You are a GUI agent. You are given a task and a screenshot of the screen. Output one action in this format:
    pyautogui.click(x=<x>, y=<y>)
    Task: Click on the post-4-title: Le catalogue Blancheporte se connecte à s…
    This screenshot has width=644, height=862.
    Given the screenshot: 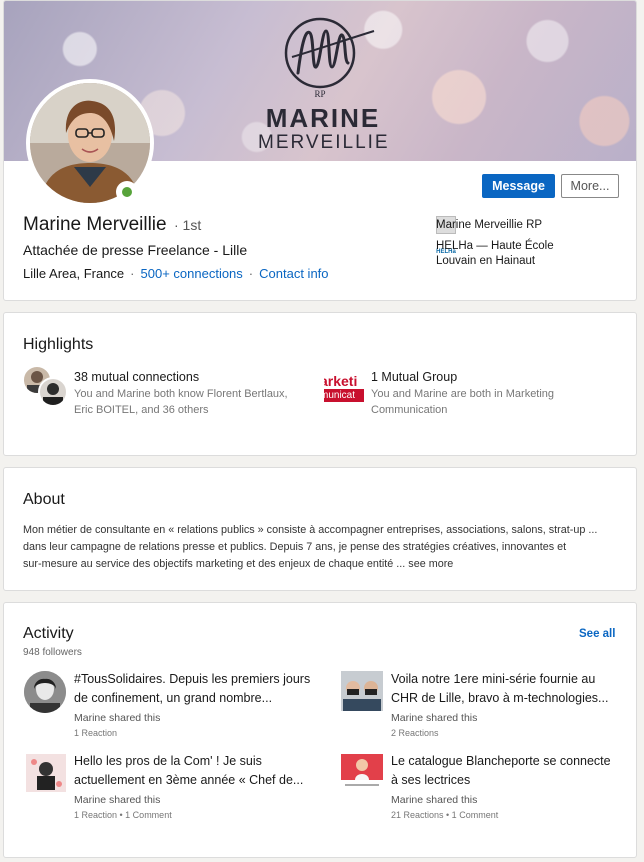 What is the action you would take?
    pyautogui.click(x=501, y=771)
    